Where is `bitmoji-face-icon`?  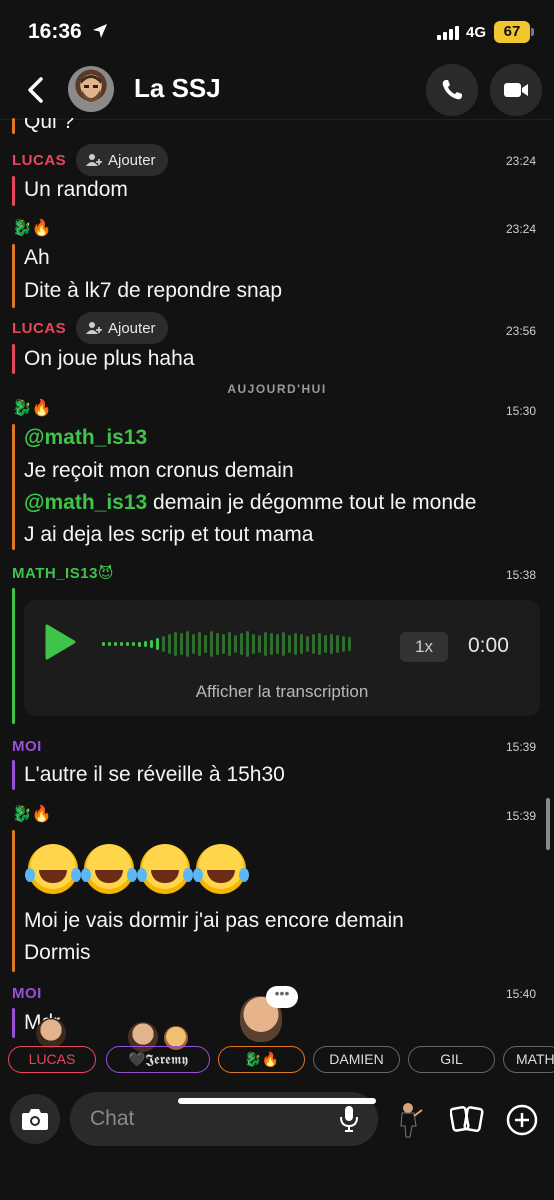 bitmoji-face-icon is located at coordinates (91, 88).